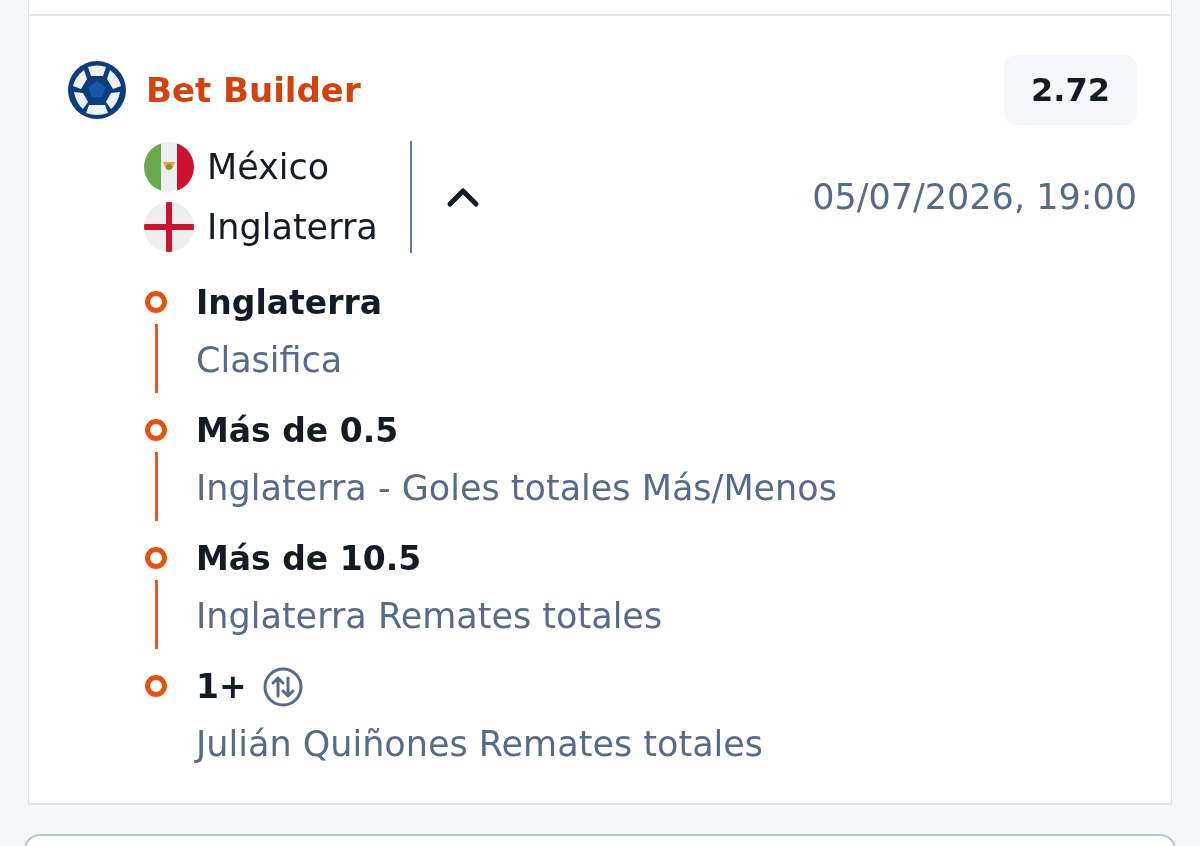 This screenshot has width=1200, height=846. What do you see at coordinates (516, 488) in the screenshot?
I see `market-name: Inglaterra - Goles totales Más/Menos` at bounding box center [516, 488].